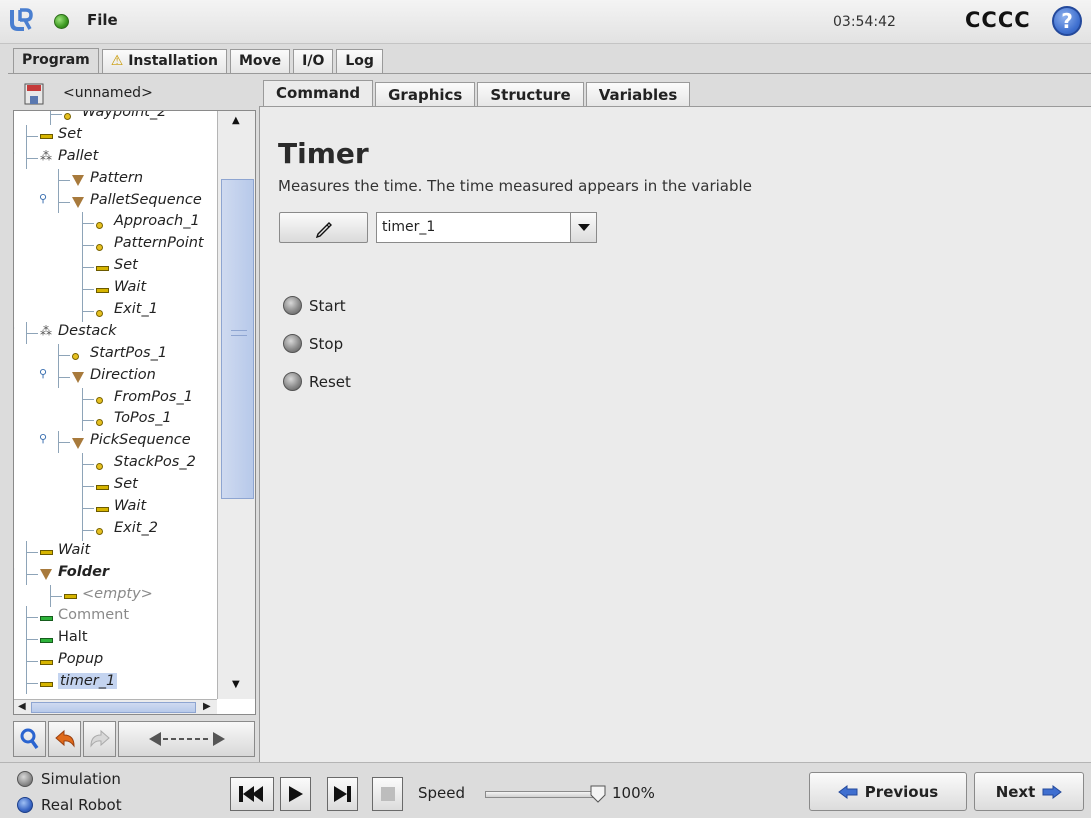  I want to click on tree-node: ⚲ Direction, so click(115, 376).